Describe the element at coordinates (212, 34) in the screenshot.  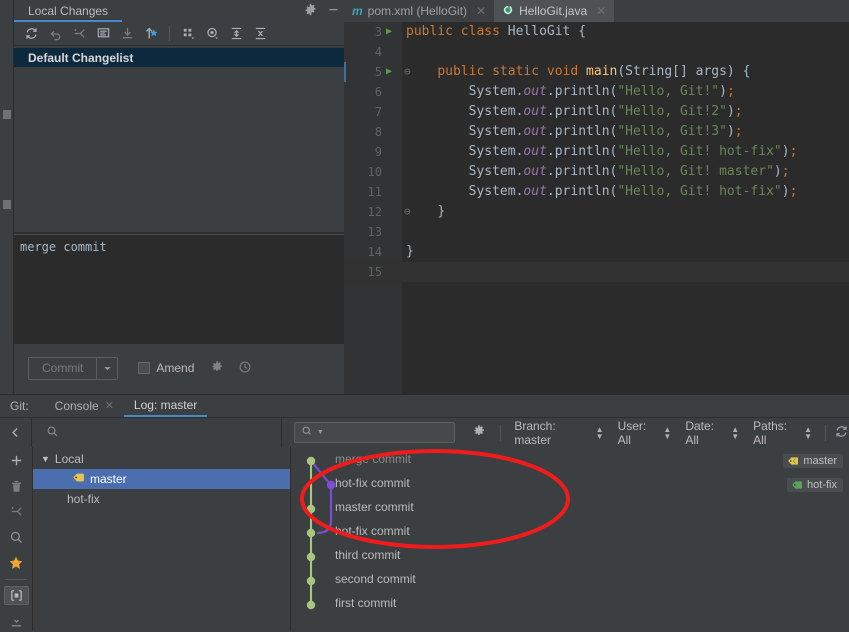
I see `preview-diff-icon` at that location.